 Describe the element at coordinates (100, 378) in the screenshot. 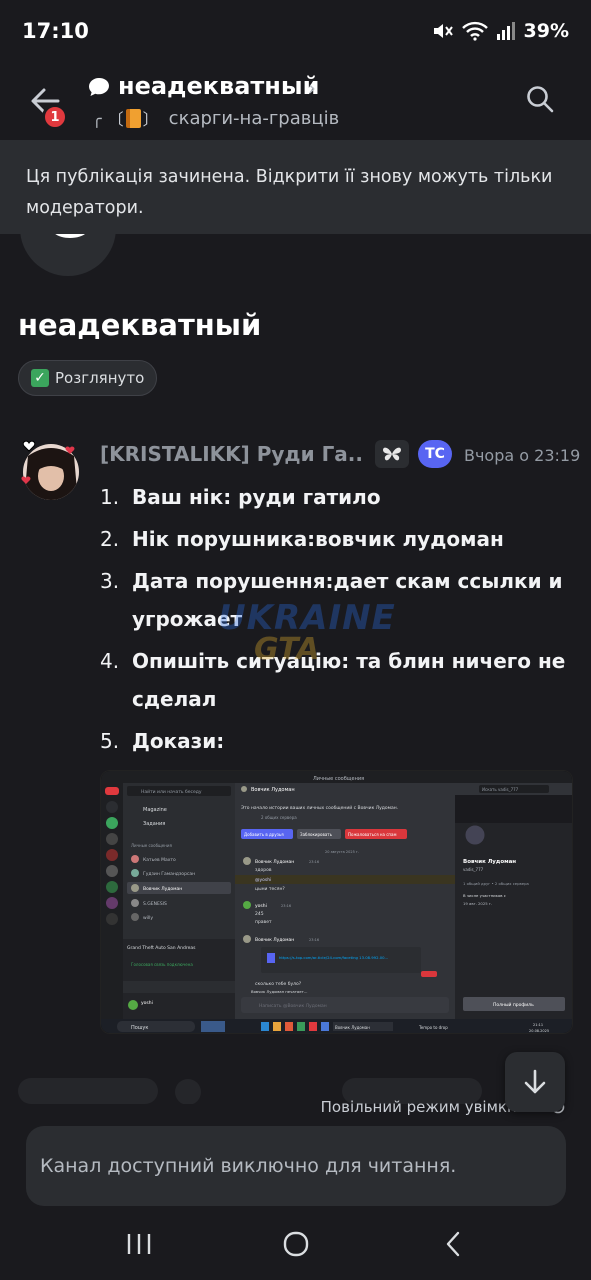

I see `tag-label: Розглянуто` at that location.